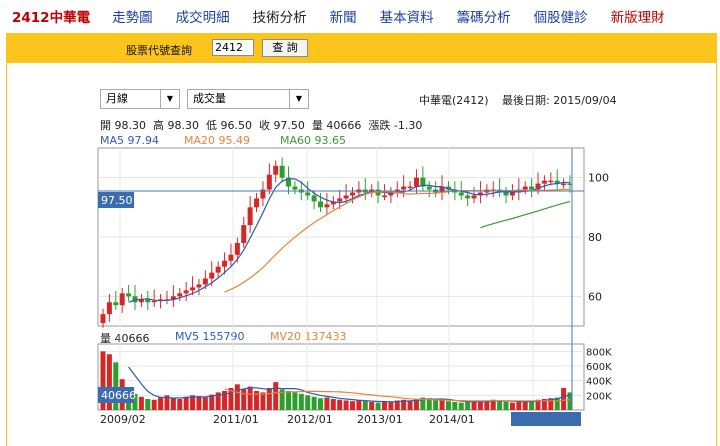  What do you see at coordinates (599, 382) in the screenshot?
I see `volume-tick-label: 400K` at bounding box center [599, 382].